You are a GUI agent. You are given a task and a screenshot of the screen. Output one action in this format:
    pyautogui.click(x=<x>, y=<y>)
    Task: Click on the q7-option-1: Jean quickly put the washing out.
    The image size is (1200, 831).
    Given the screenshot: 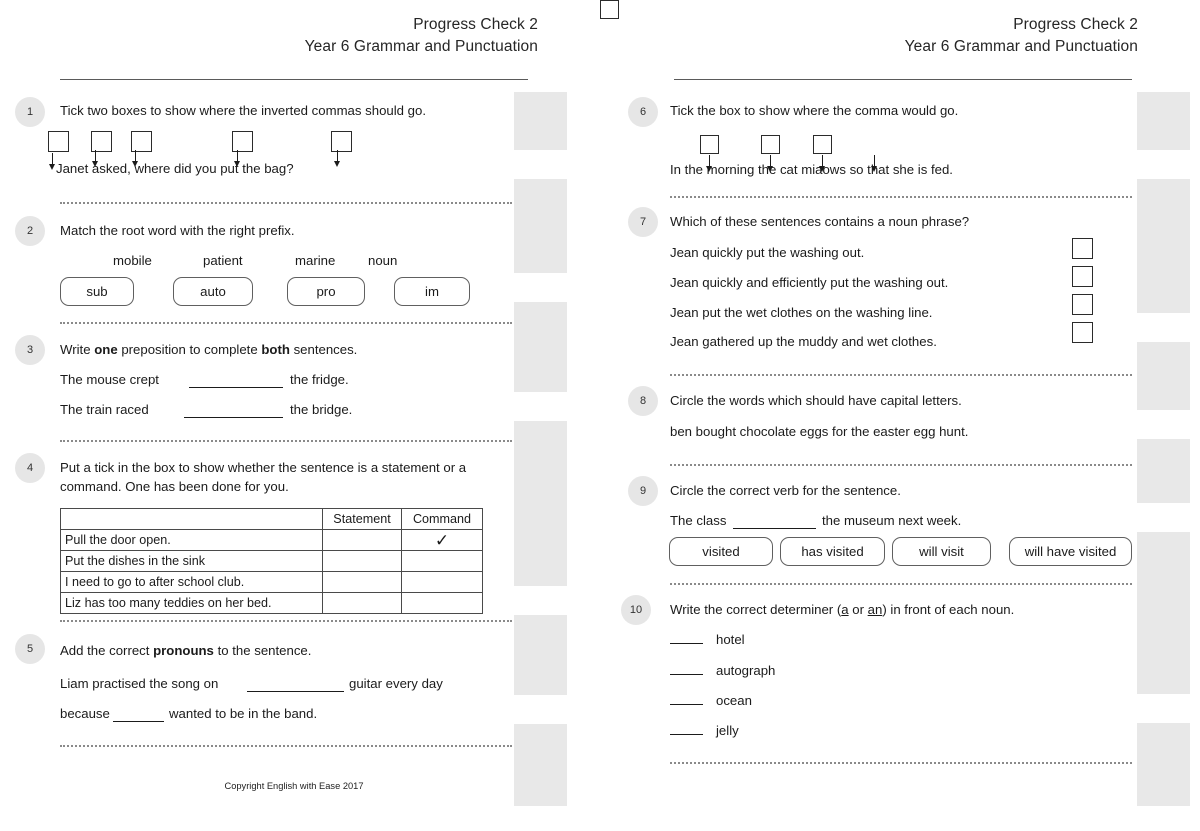 What is the action you would take?
    pyautogui.click(x=767, y=252)
    